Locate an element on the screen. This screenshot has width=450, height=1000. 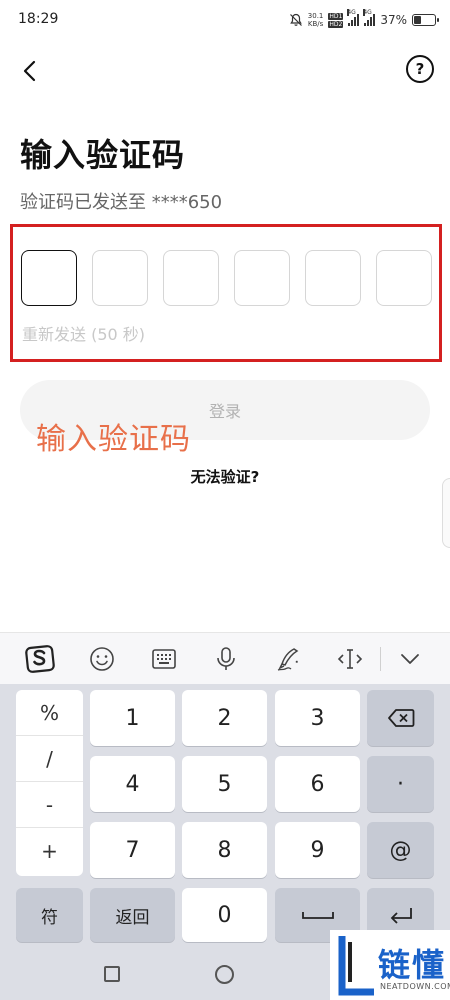
space-icon is located at coordinates (317, 915).